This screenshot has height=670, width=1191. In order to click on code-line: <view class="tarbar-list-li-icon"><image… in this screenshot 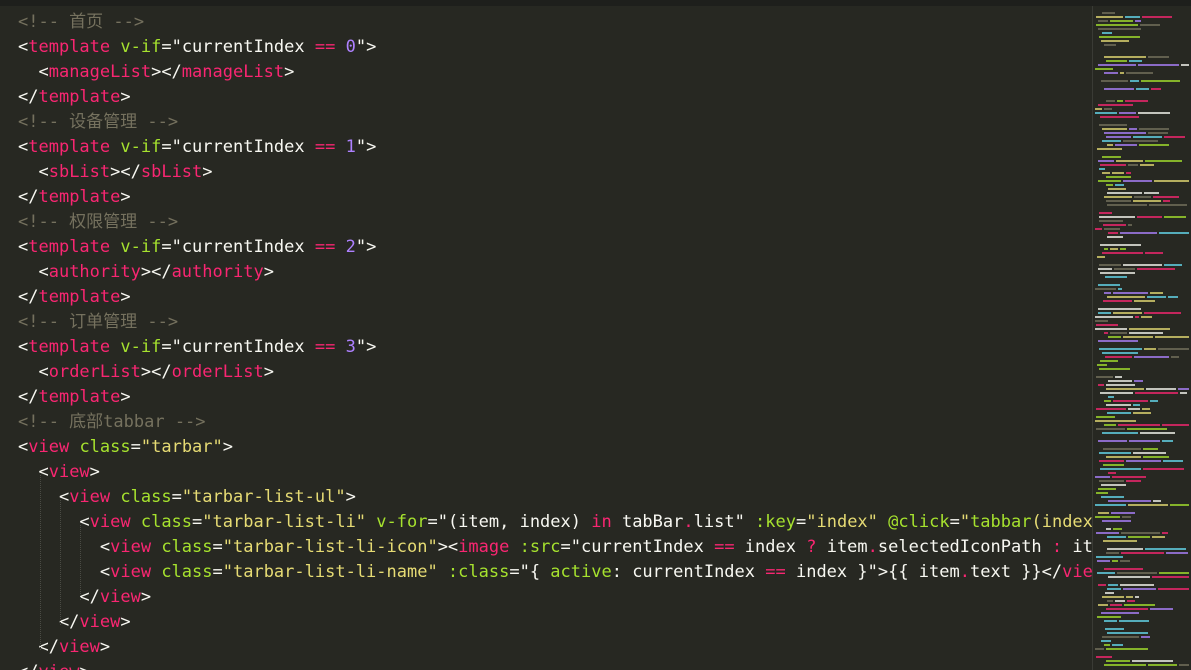, I will do `click(546, 547)`.